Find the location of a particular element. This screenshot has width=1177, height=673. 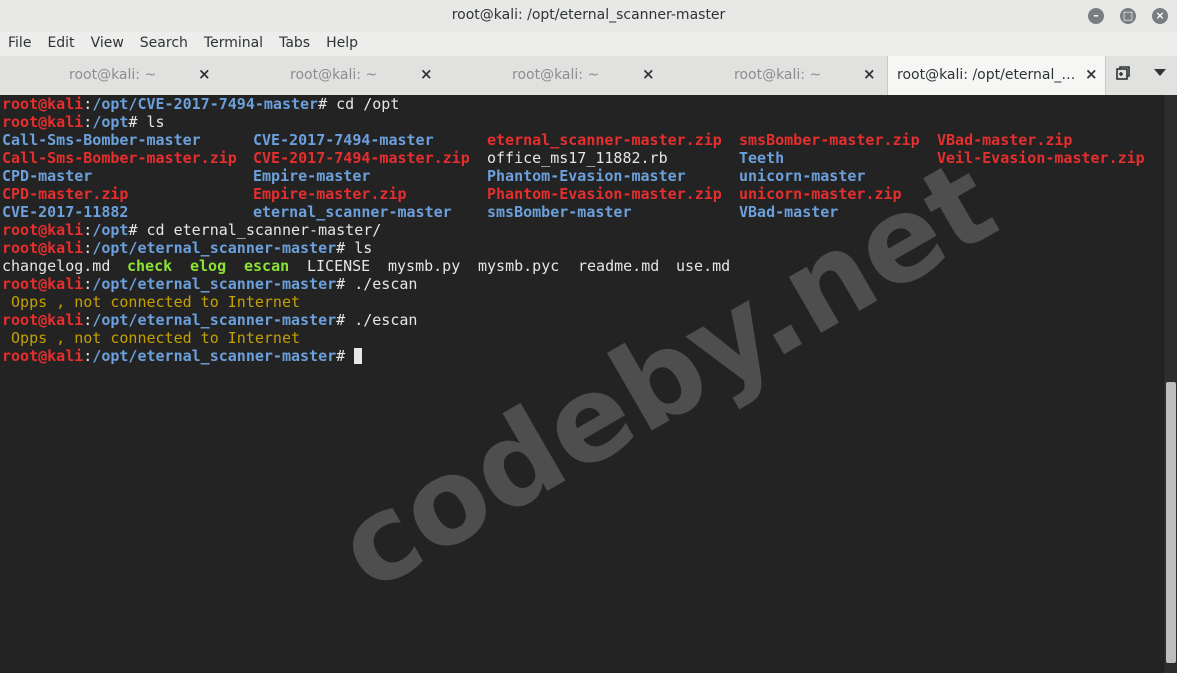

list-item: Call-Sms-Bomber-master.zip is located at coordinates (119, 158).